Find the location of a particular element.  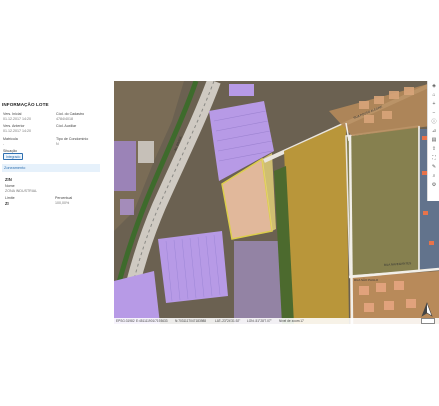

info-icon: ⓘ is located at coordinates (434, 122).